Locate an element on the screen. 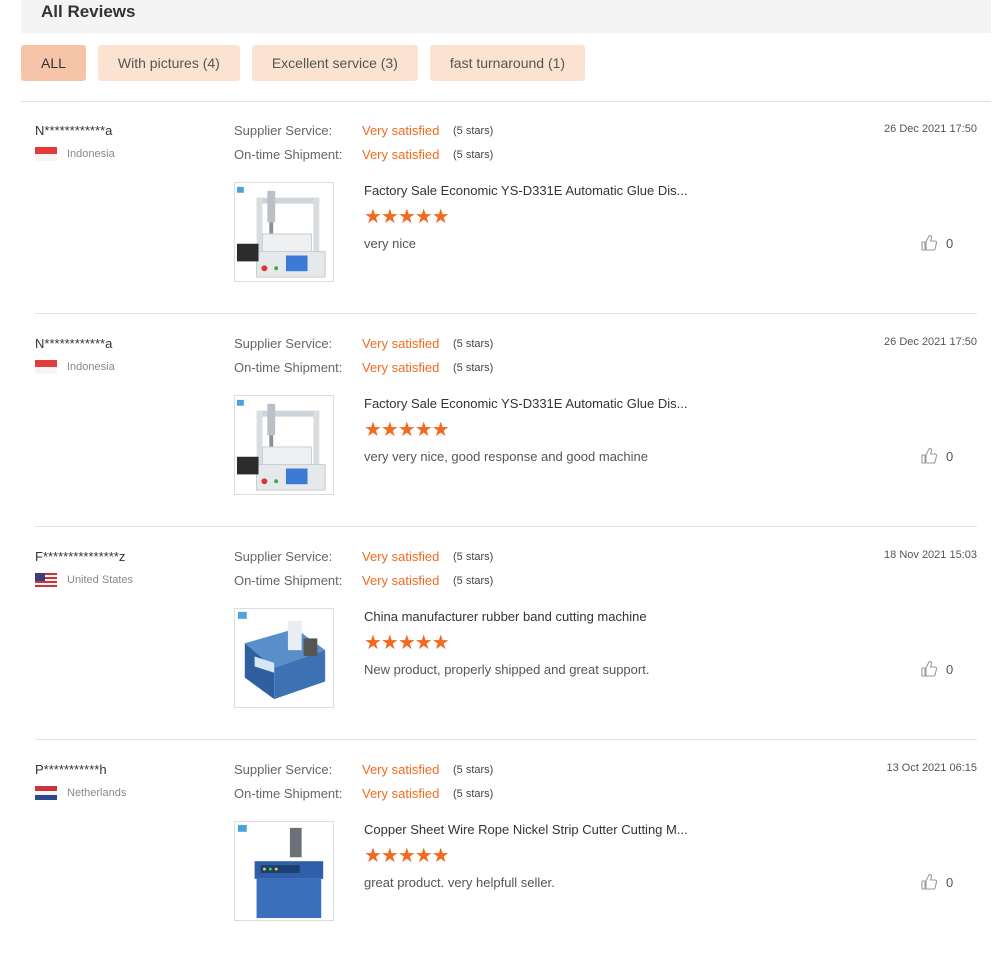 This screenshot has height=953, width=996. review-date: 13 Oct 2021 06:15 is located at coordinates (931, 768).